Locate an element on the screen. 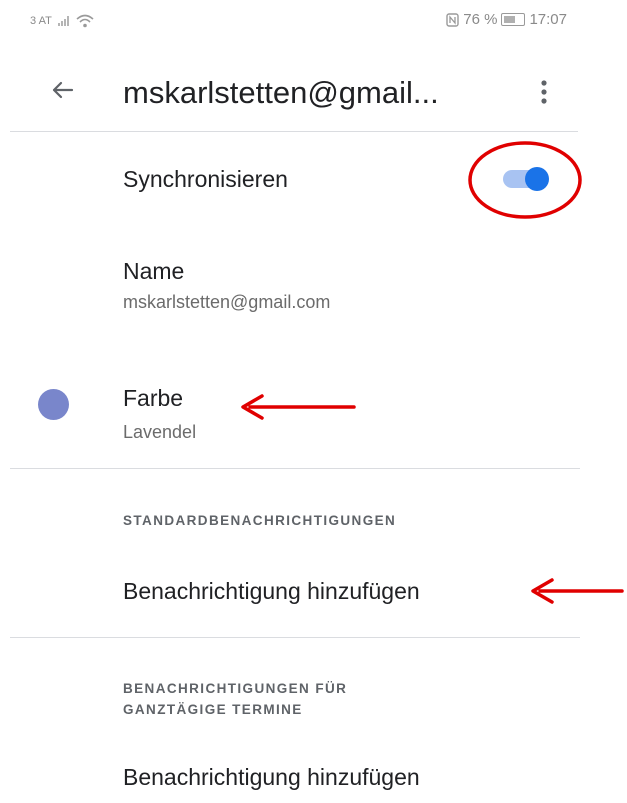 This screenshot has width=627, height=803. divider-notifications is located at coordinates (295, 637).